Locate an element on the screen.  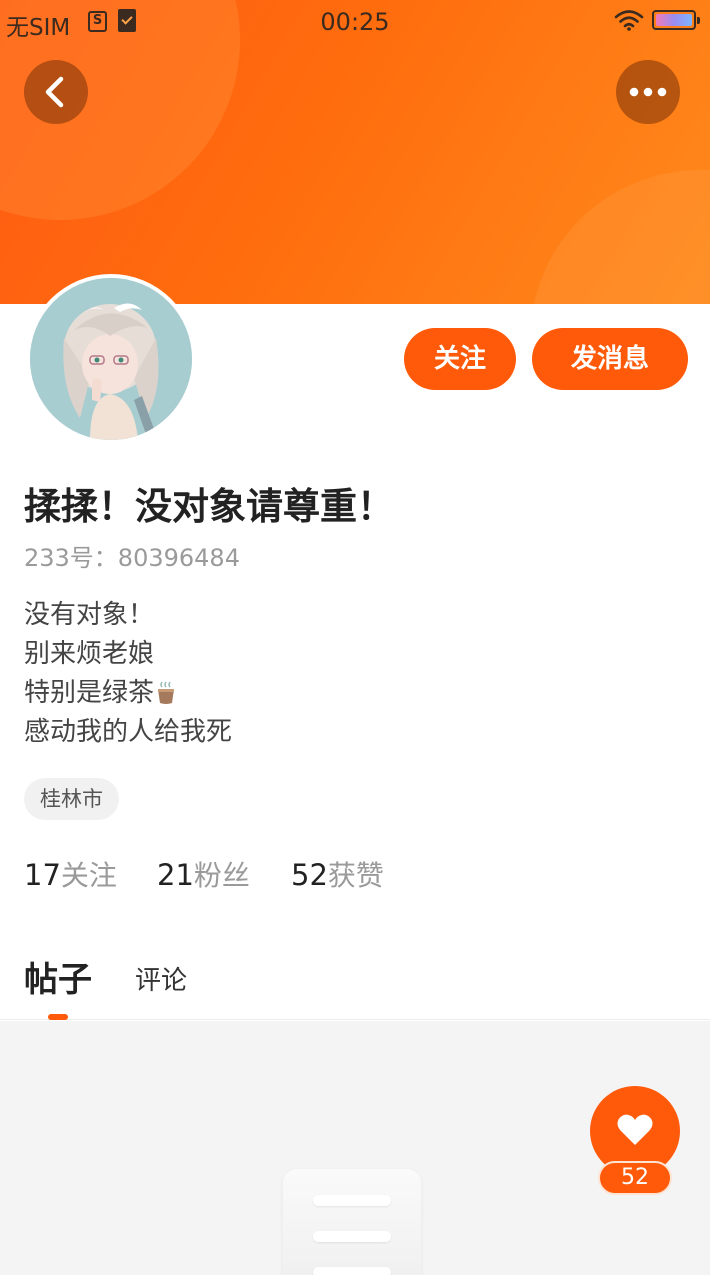
clock: 00:25 is located at coordinates (355, 22).